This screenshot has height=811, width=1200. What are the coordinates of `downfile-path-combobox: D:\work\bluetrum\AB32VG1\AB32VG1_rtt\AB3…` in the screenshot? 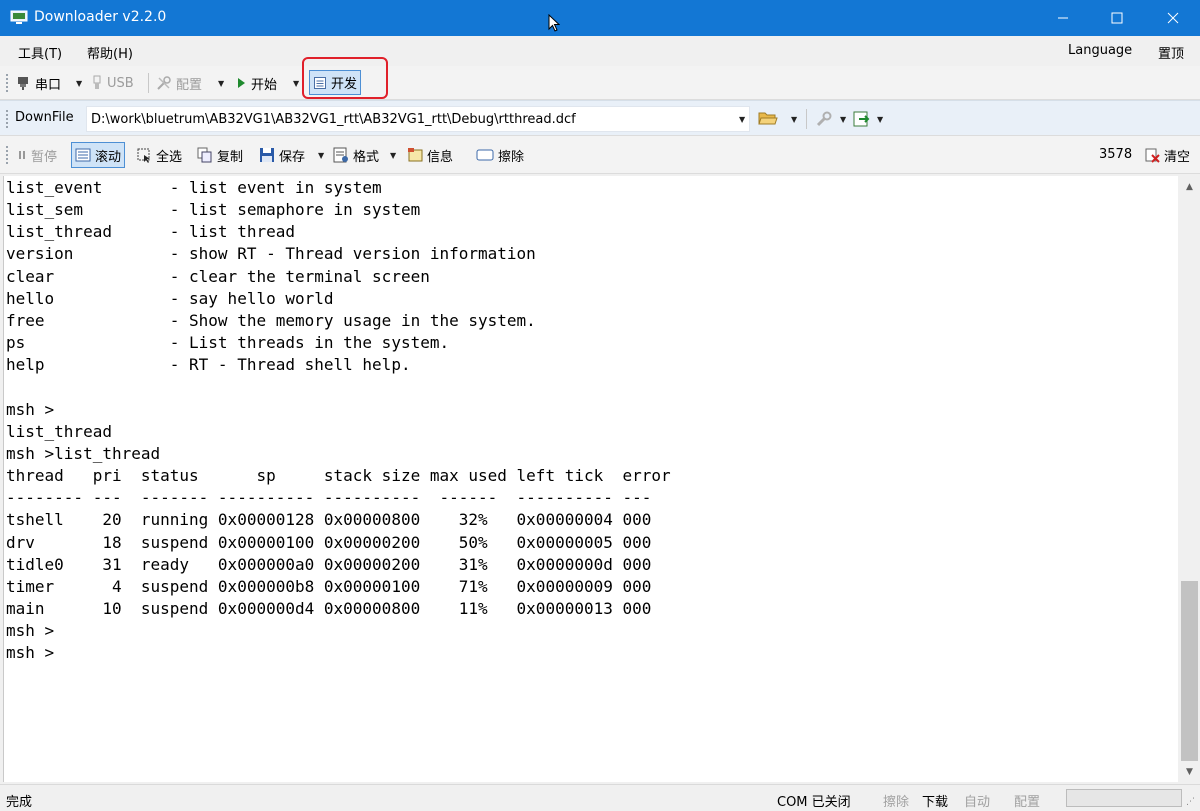 It's located at (418, 119).